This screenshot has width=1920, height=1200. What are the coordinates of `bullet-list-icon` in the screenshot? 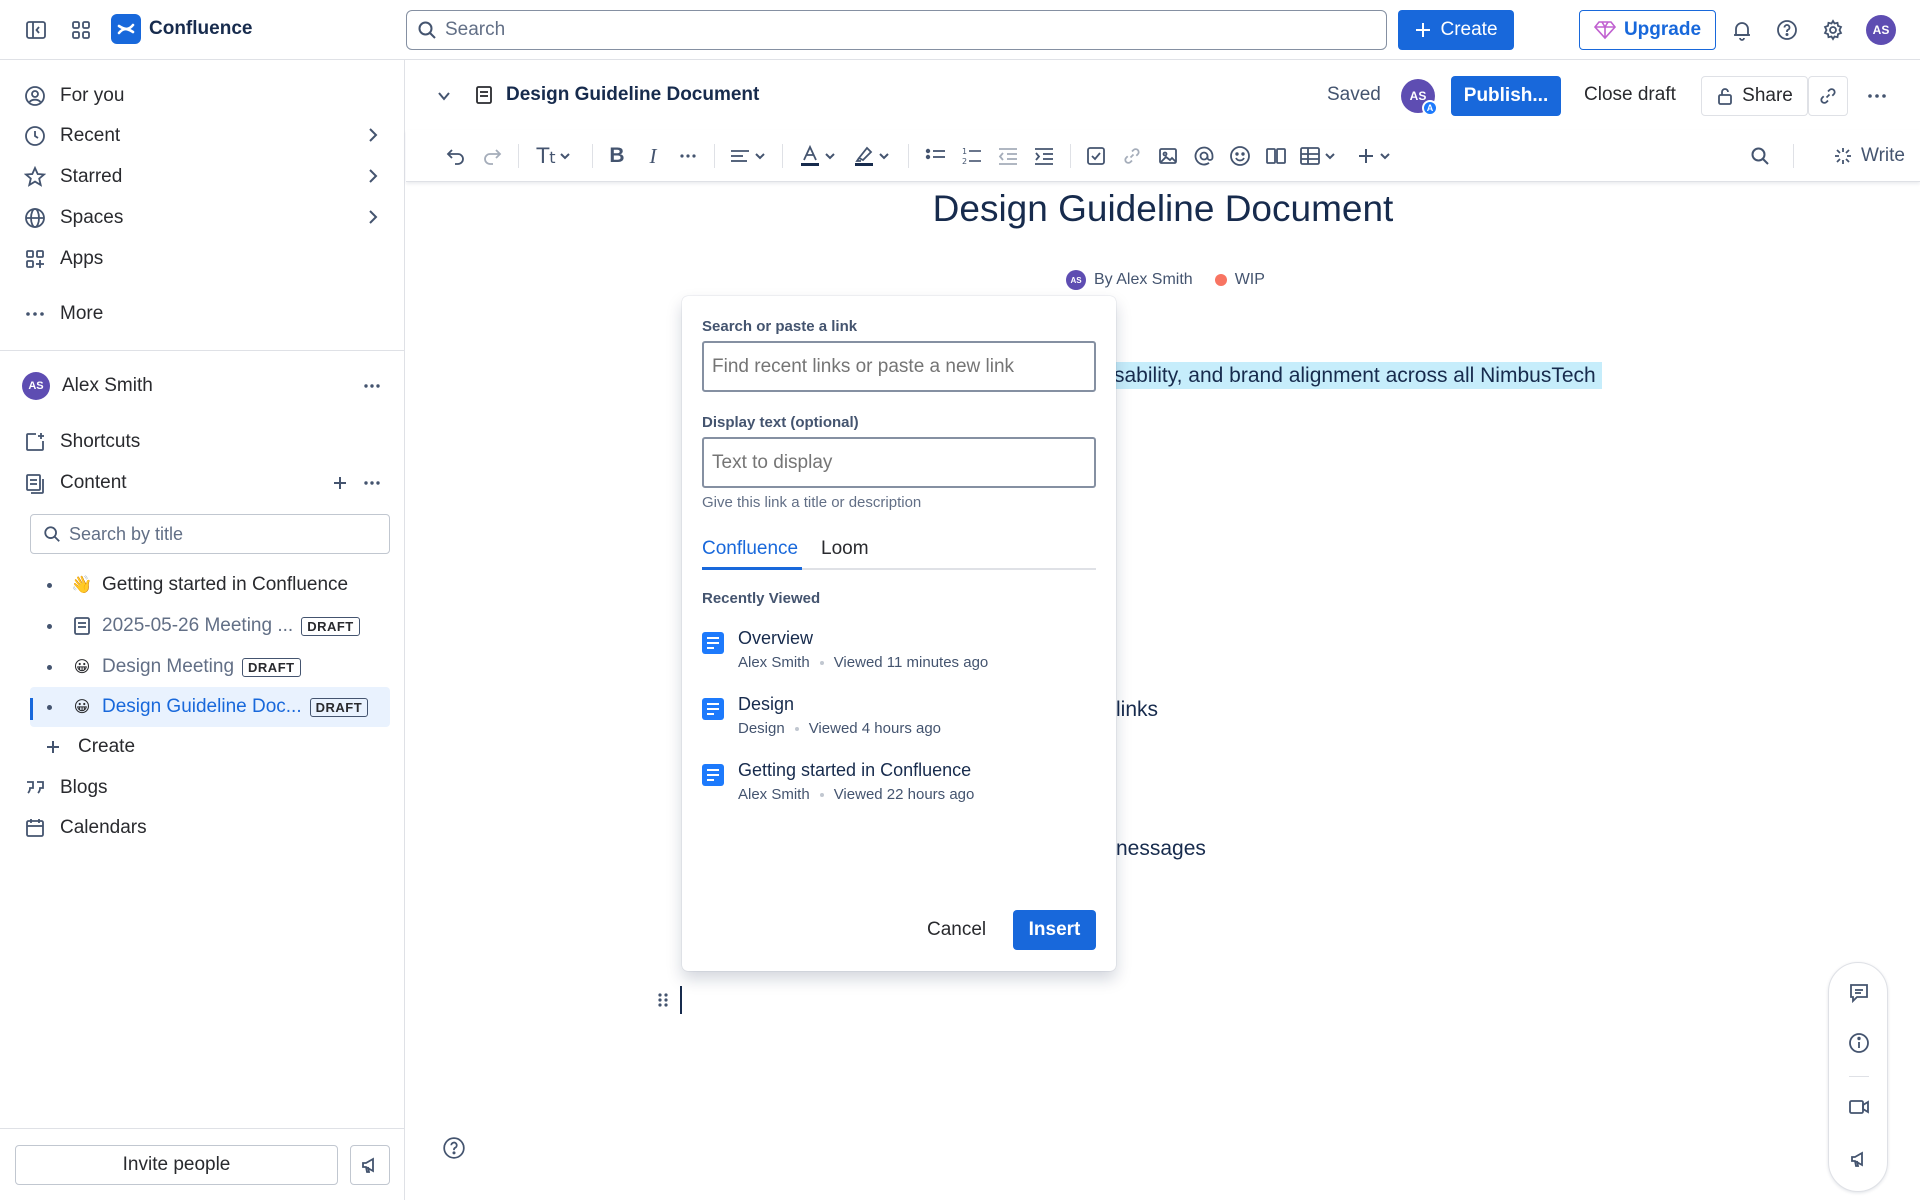 It's located at (936, 156).